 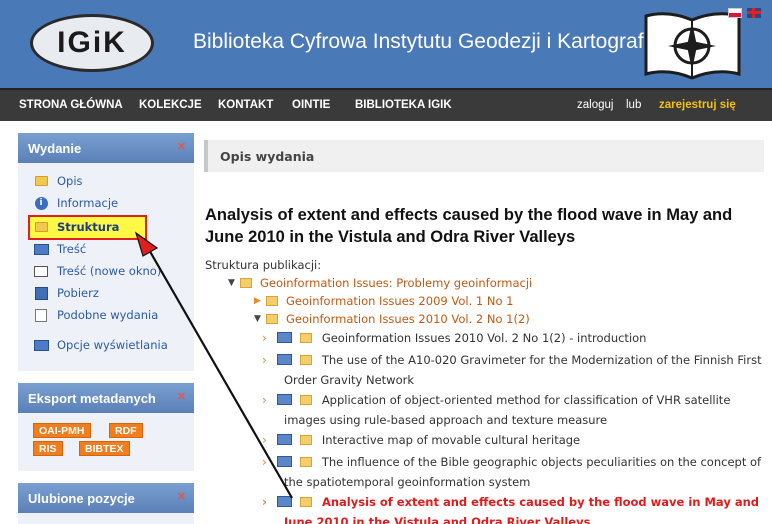 What do you see at coordinates (595, 105) in the screenshot?
I see `login-link: zaloguj` at bounding box center [595, 105].